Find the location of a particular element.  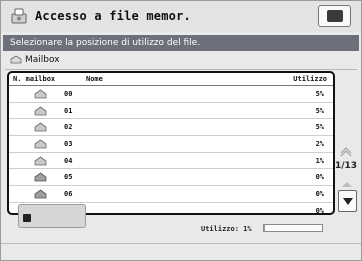

chevron-down-icon is located at coordinates (348, 201).